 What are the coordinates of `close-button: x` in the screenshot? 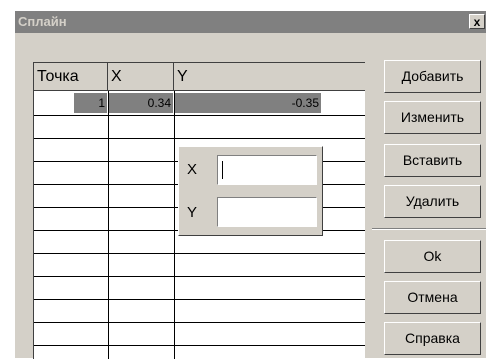 It's located at (477, 21).